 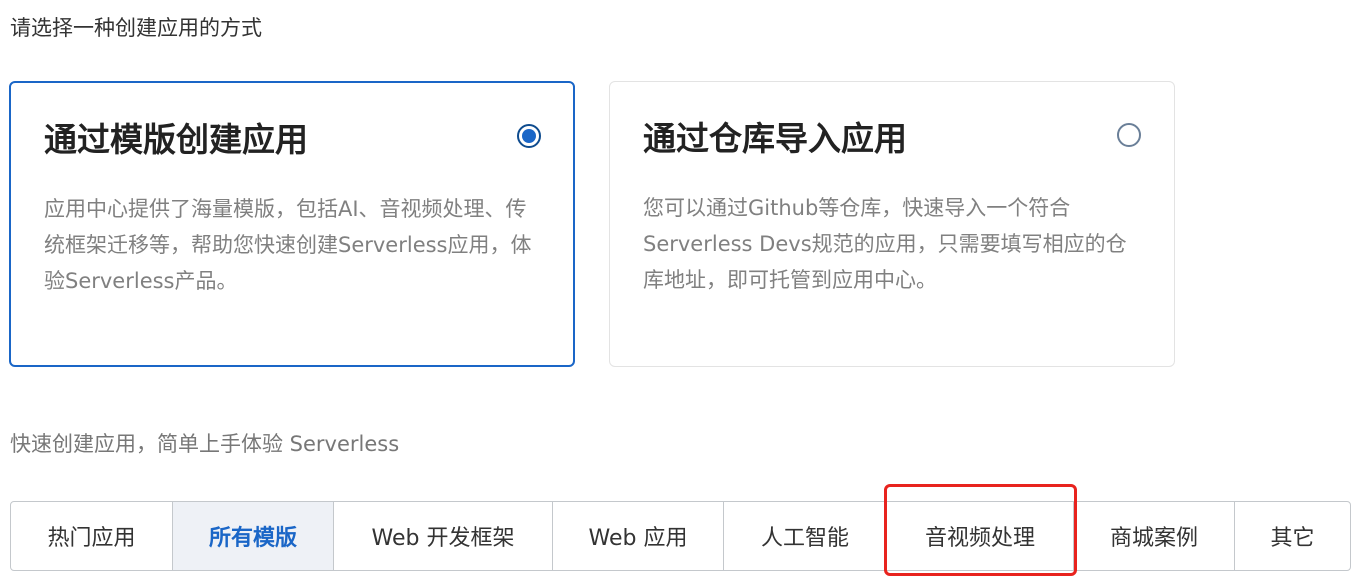 What do you see at coordinates (253, 536) in the screenshot?
I see `tab-all-templates: 所有模版` at bounding box center [253, 536].